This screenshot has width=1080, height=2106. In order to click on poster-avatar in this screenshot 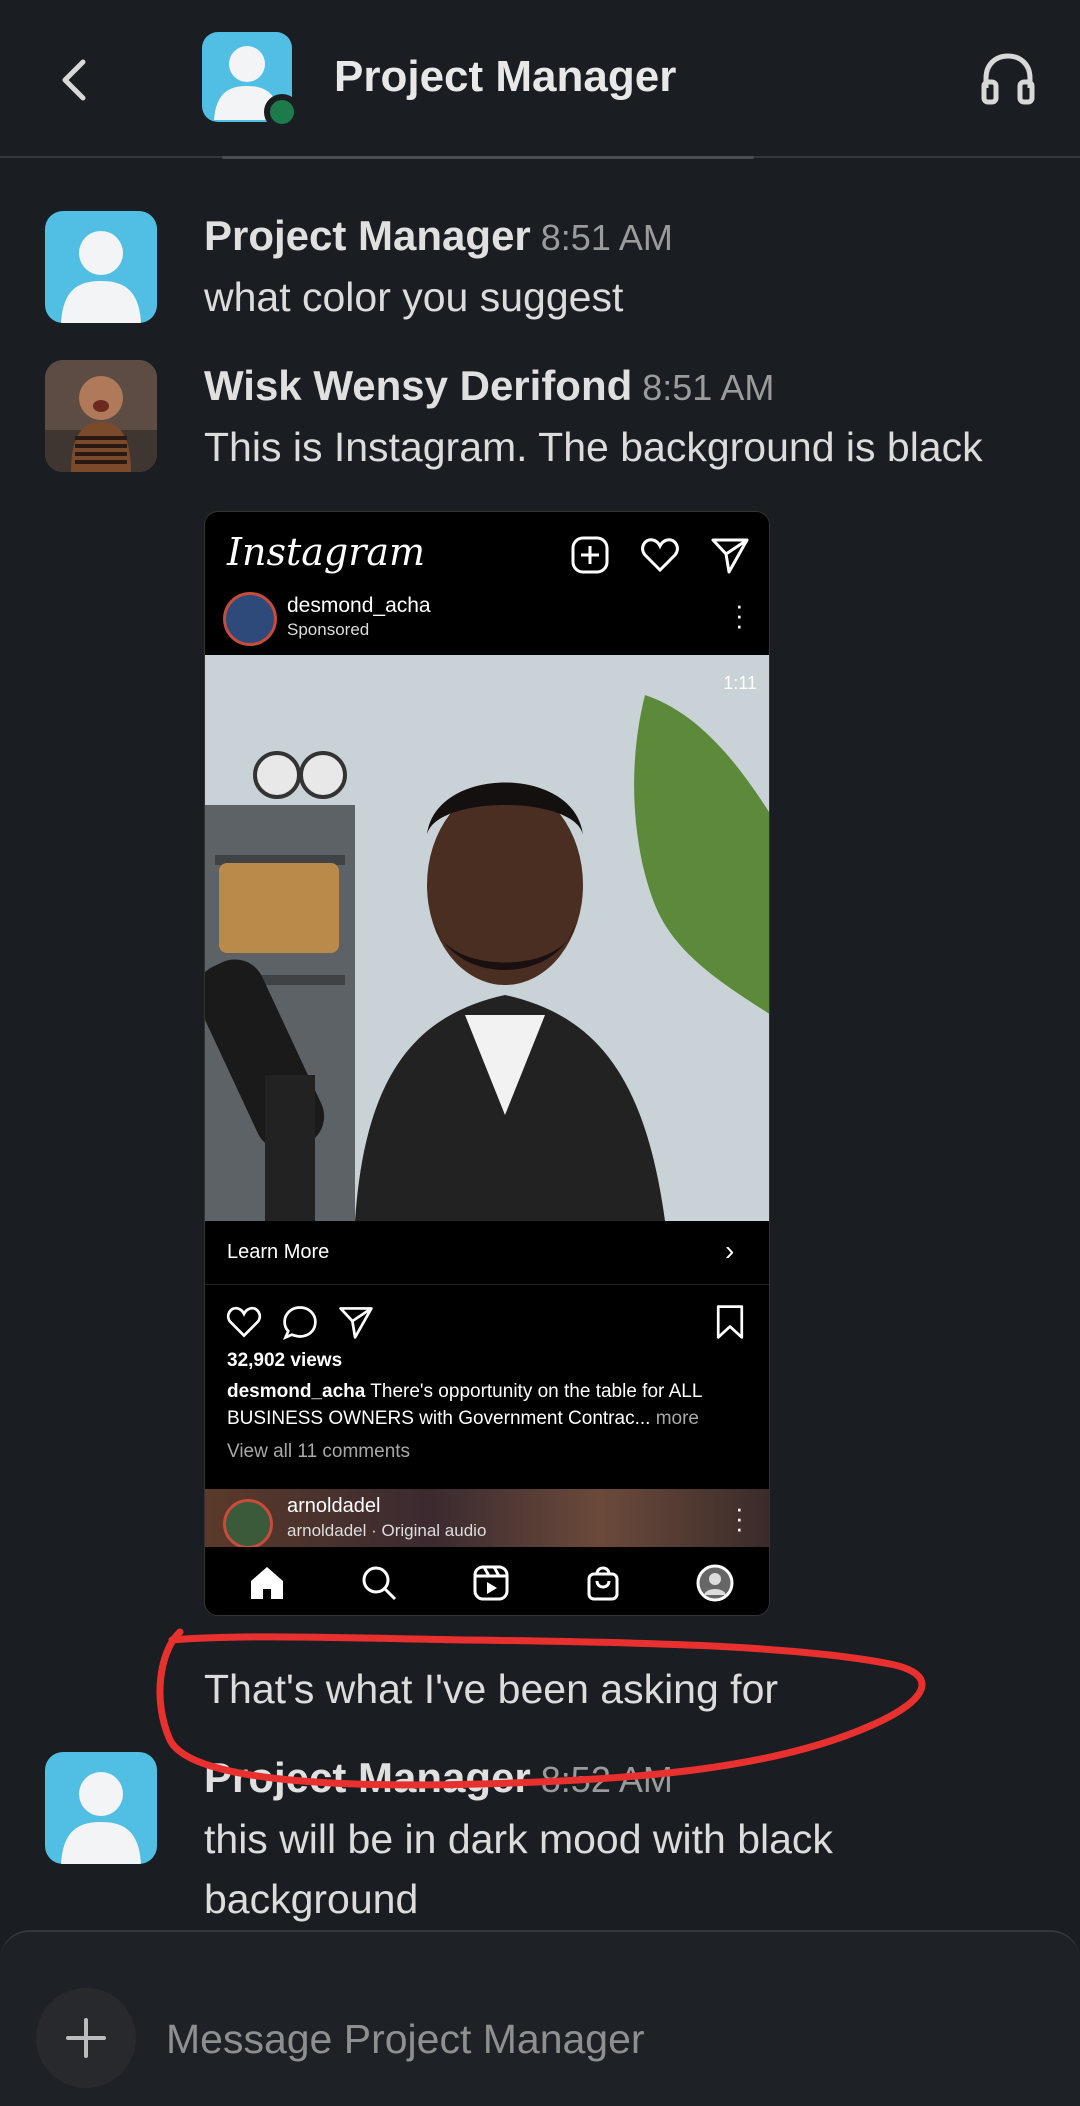, I will do `click(250, 619)`.